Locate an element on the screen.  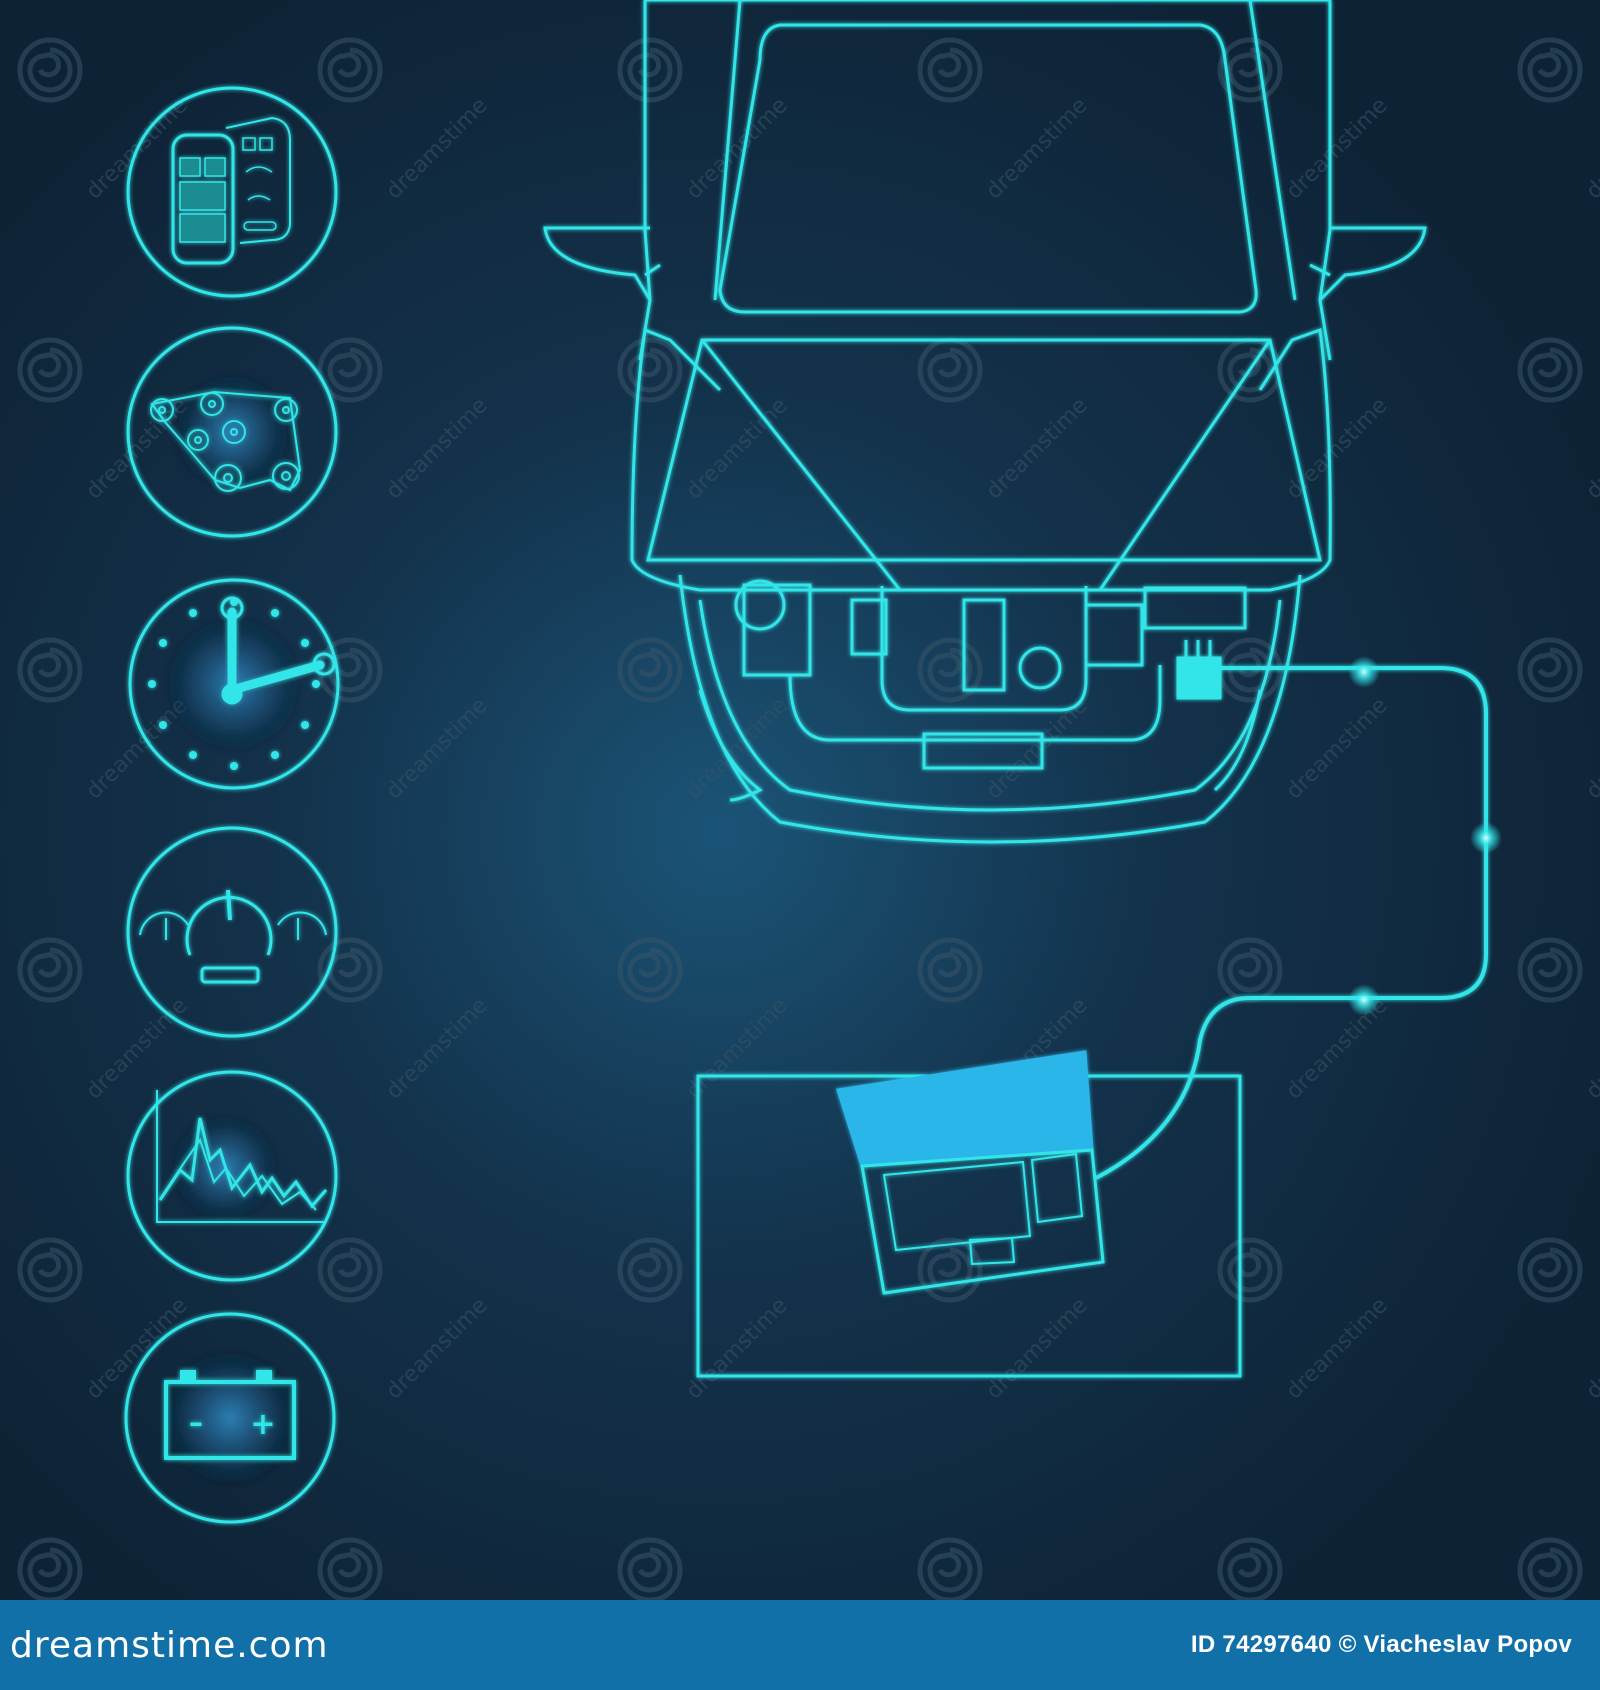
brand-name: dreamstime.com is located at coordinates (169, 1645).